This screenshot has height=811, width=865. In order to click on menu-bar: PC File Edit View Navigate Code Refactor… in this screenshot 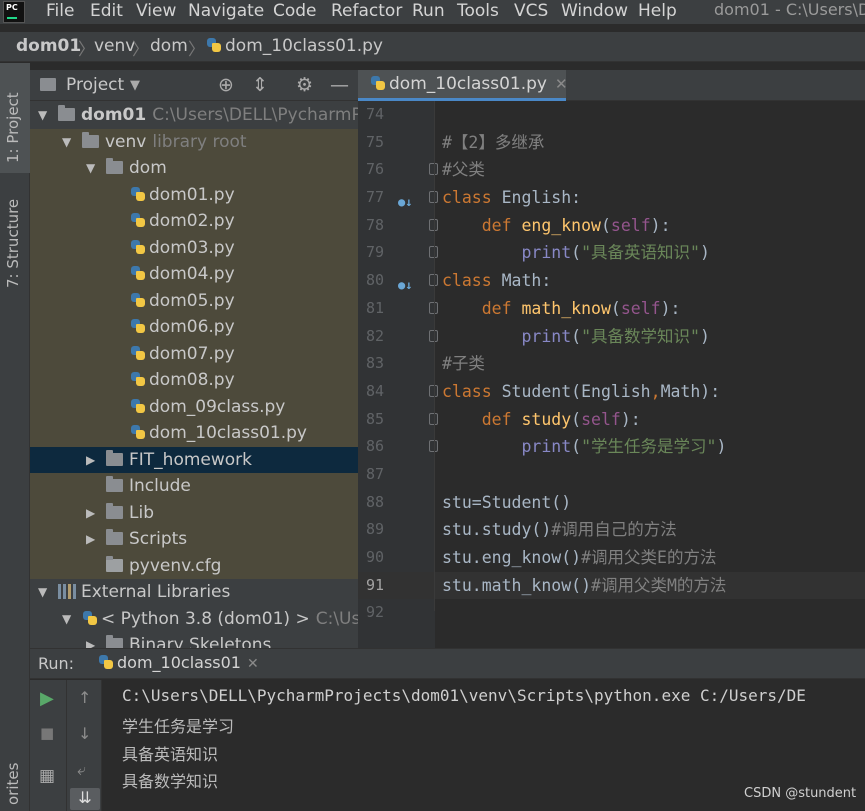, I will do `click(432, 12)`.